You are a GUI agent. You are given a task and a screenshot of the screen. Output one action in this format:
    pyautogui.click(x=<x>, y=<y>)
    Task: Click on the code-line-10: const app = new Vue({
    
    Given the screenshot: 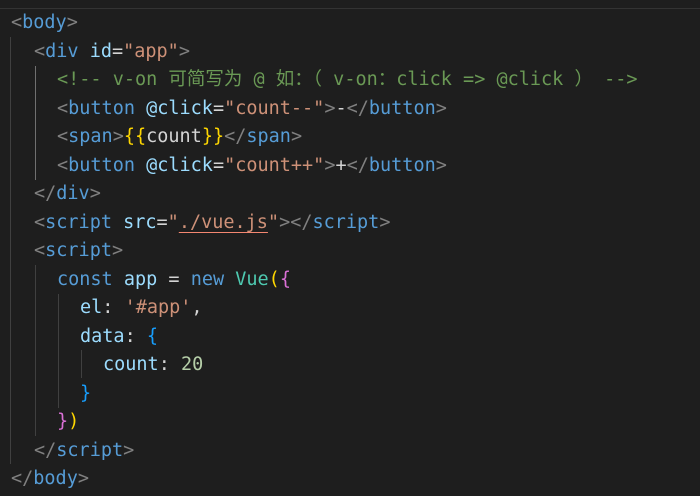 What is the action you would take?
    pyautogui.click(x=174, y=280)
    